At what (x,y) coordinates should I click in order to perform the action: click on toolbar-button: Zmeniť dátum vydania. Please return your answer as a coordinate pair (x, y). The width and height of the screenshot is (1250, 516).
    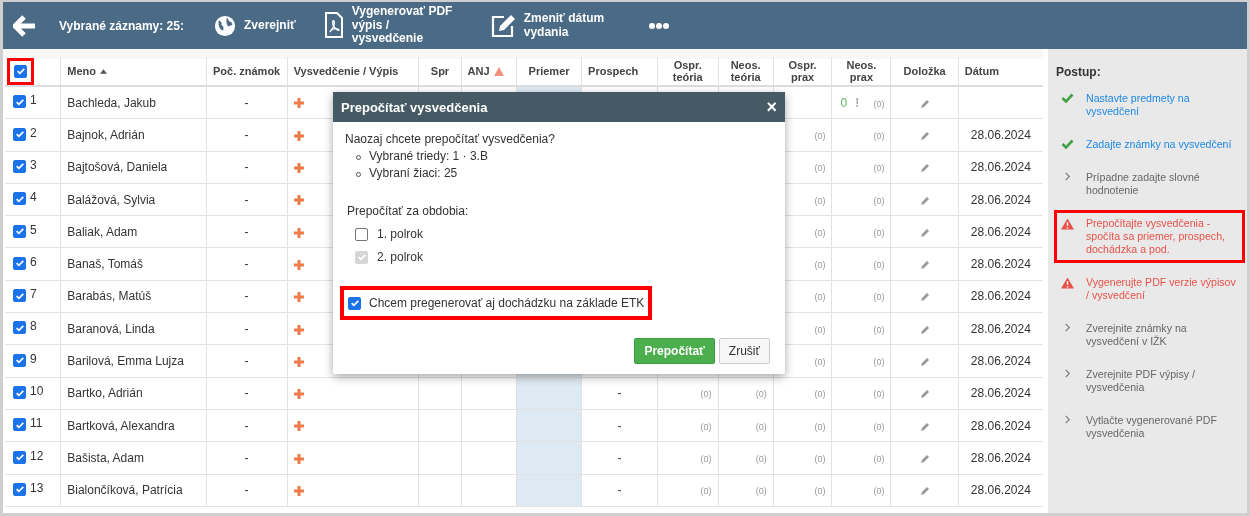
    Looking at the image, I should click on (554, 25).